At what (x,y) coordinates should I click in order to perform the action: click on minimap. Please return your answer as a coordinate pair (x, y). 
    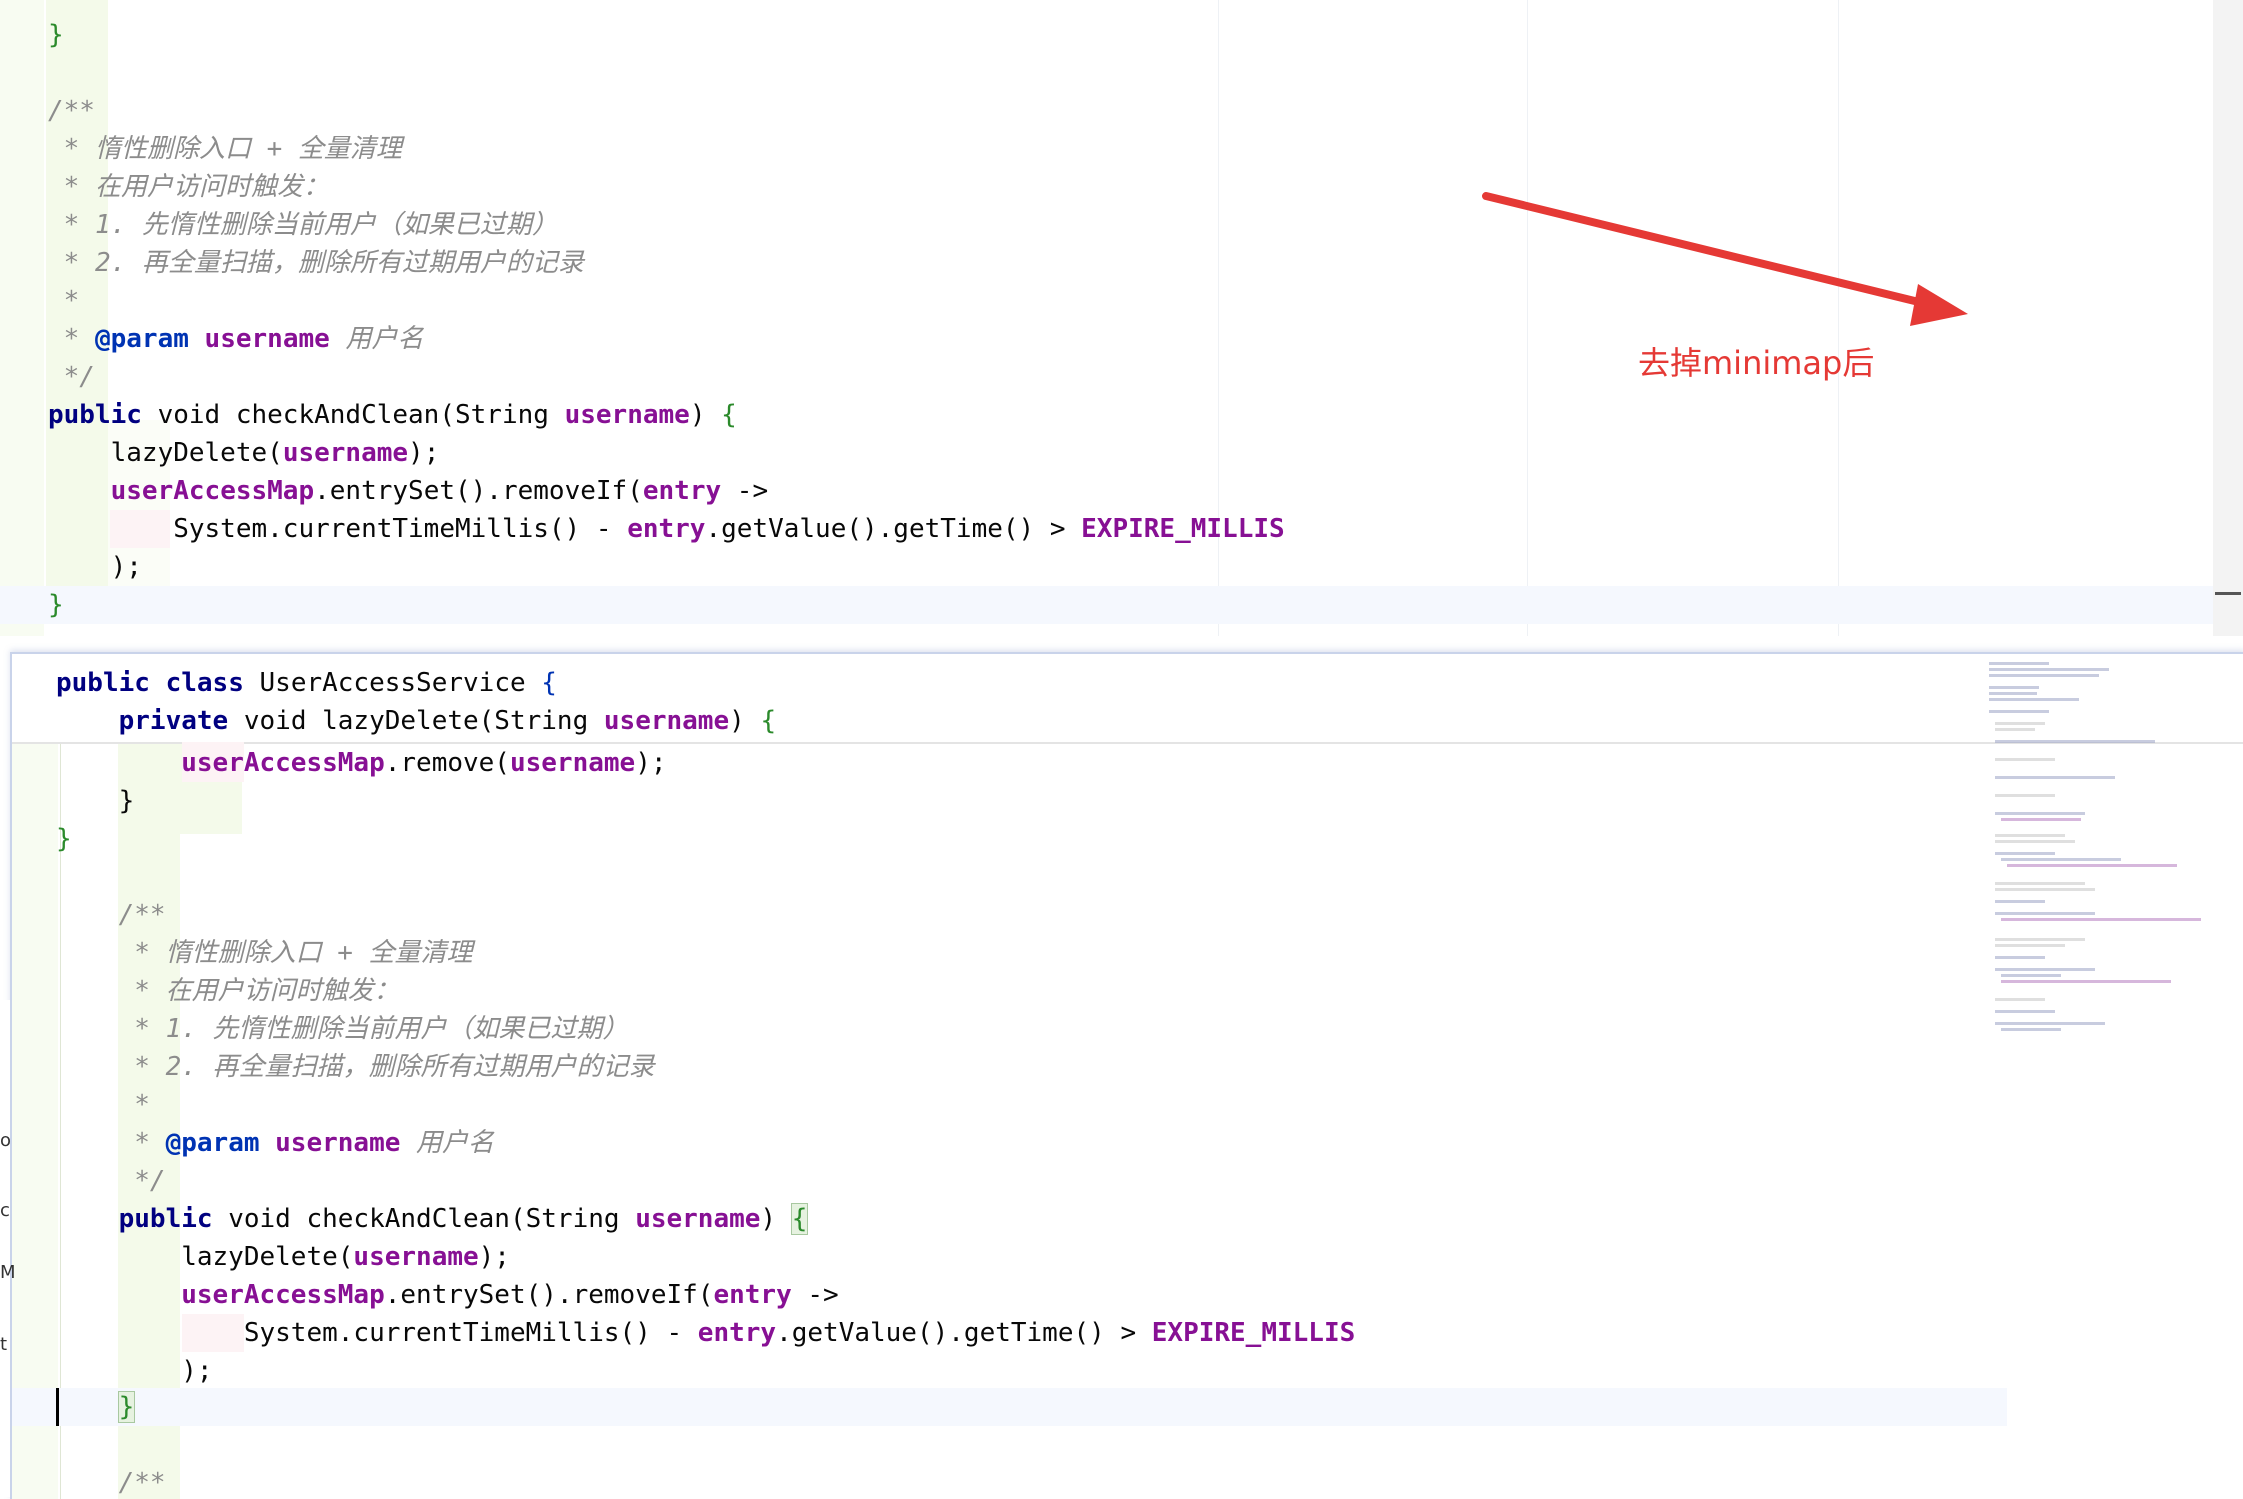
    Looking at the image, I should click on (2100, 857).